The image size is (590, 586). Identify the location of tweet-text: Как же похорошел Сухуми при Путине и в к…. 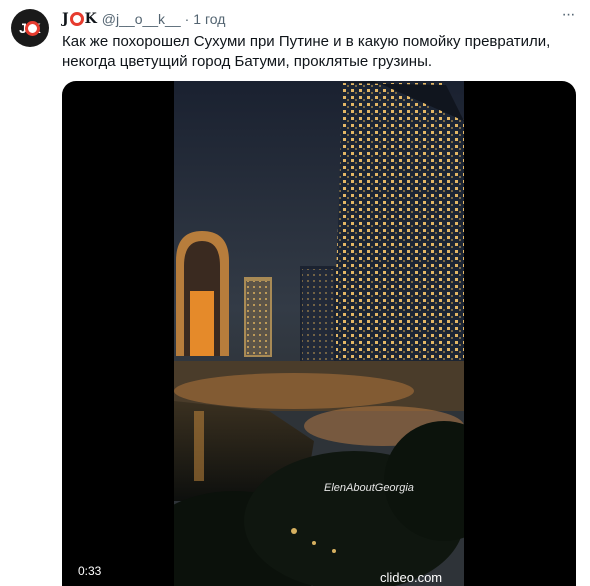
(306, 51).